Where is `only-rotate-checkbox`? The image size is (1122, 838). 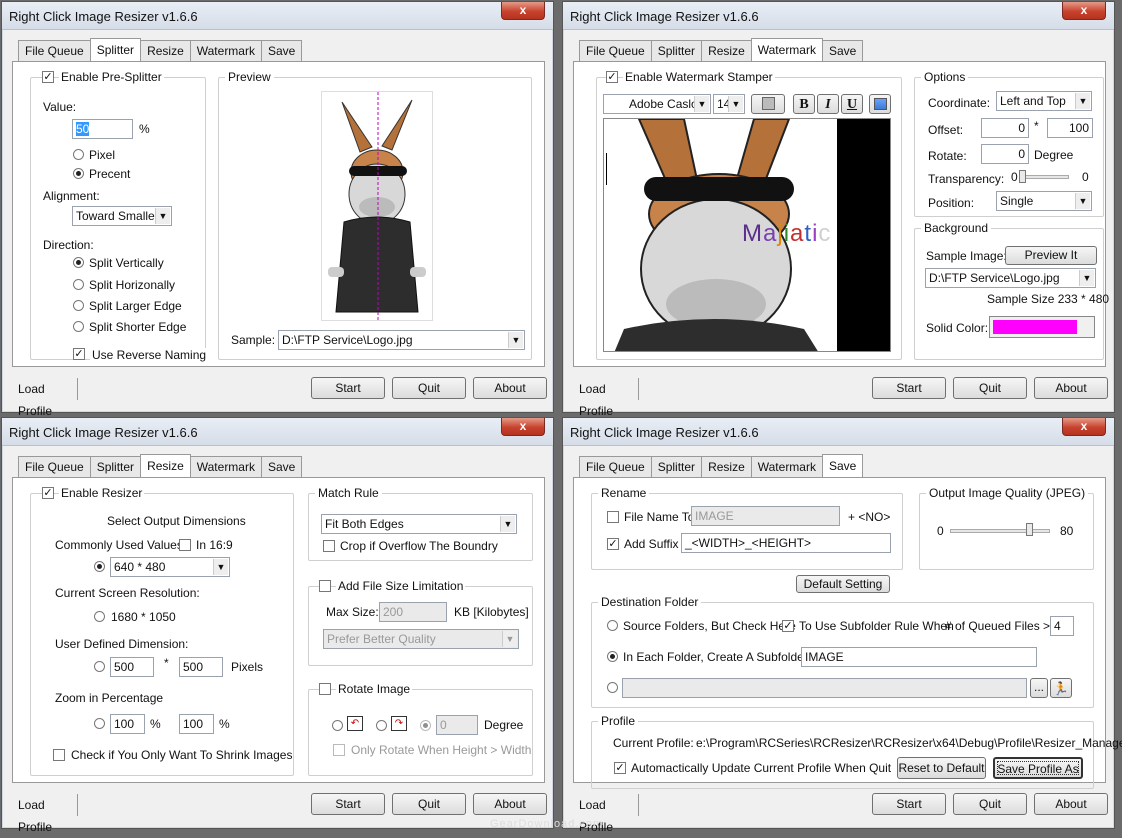 only-rotate-checkbox is located at coordinates (339, 750).